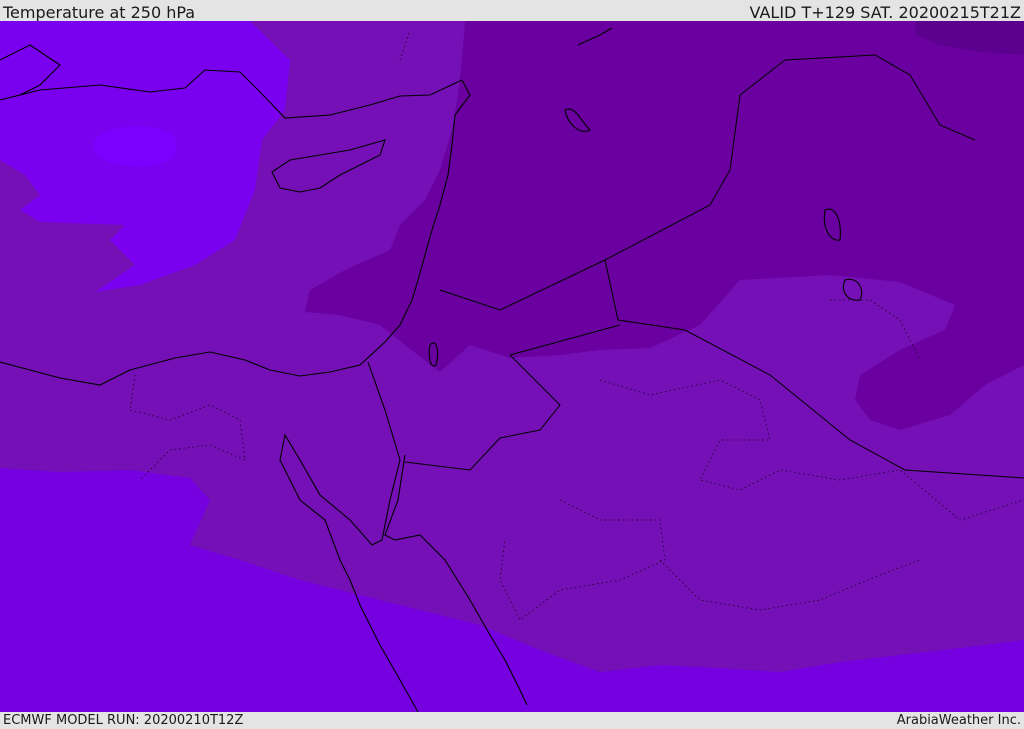 Image resolution: width=1024 pixels, height=729 pixels. What do you see at coordinates (123, 720) in the screenshot?
I see `model-run: ECMWF MODEL RUN: 20200210T12Z` at bounding box center [123, 720].